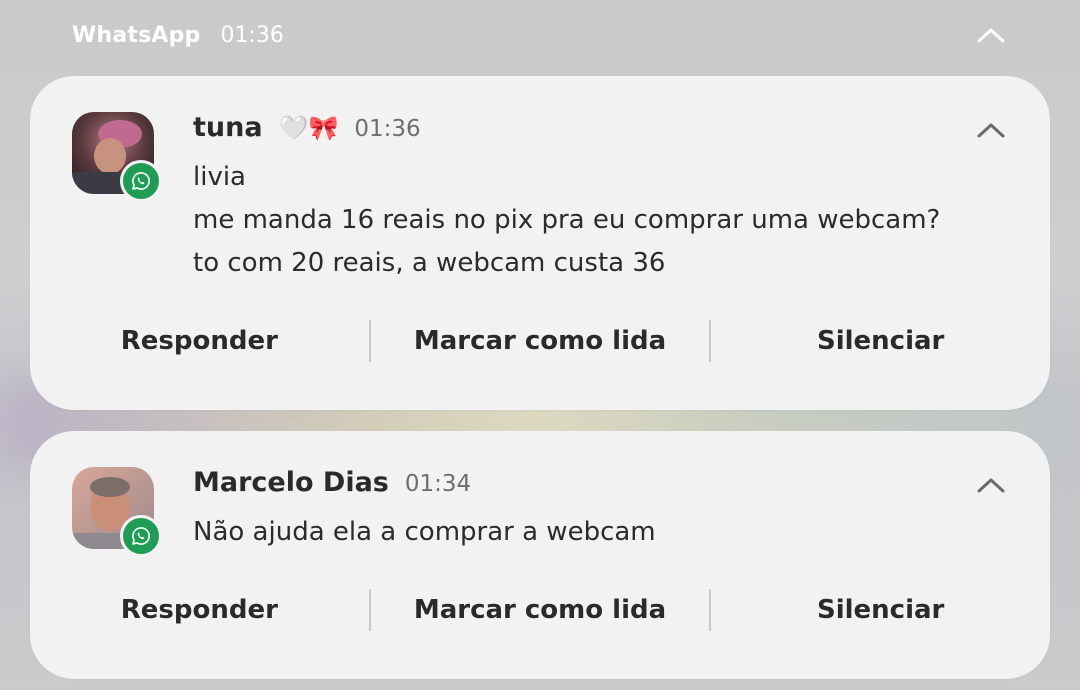 Image resolution: width=1080 pixels, height=690 pixels. What do you see at coordinates (228, 127) in the screenshot?
I see `sender-name: tuna` at bounding box center [228, 127].